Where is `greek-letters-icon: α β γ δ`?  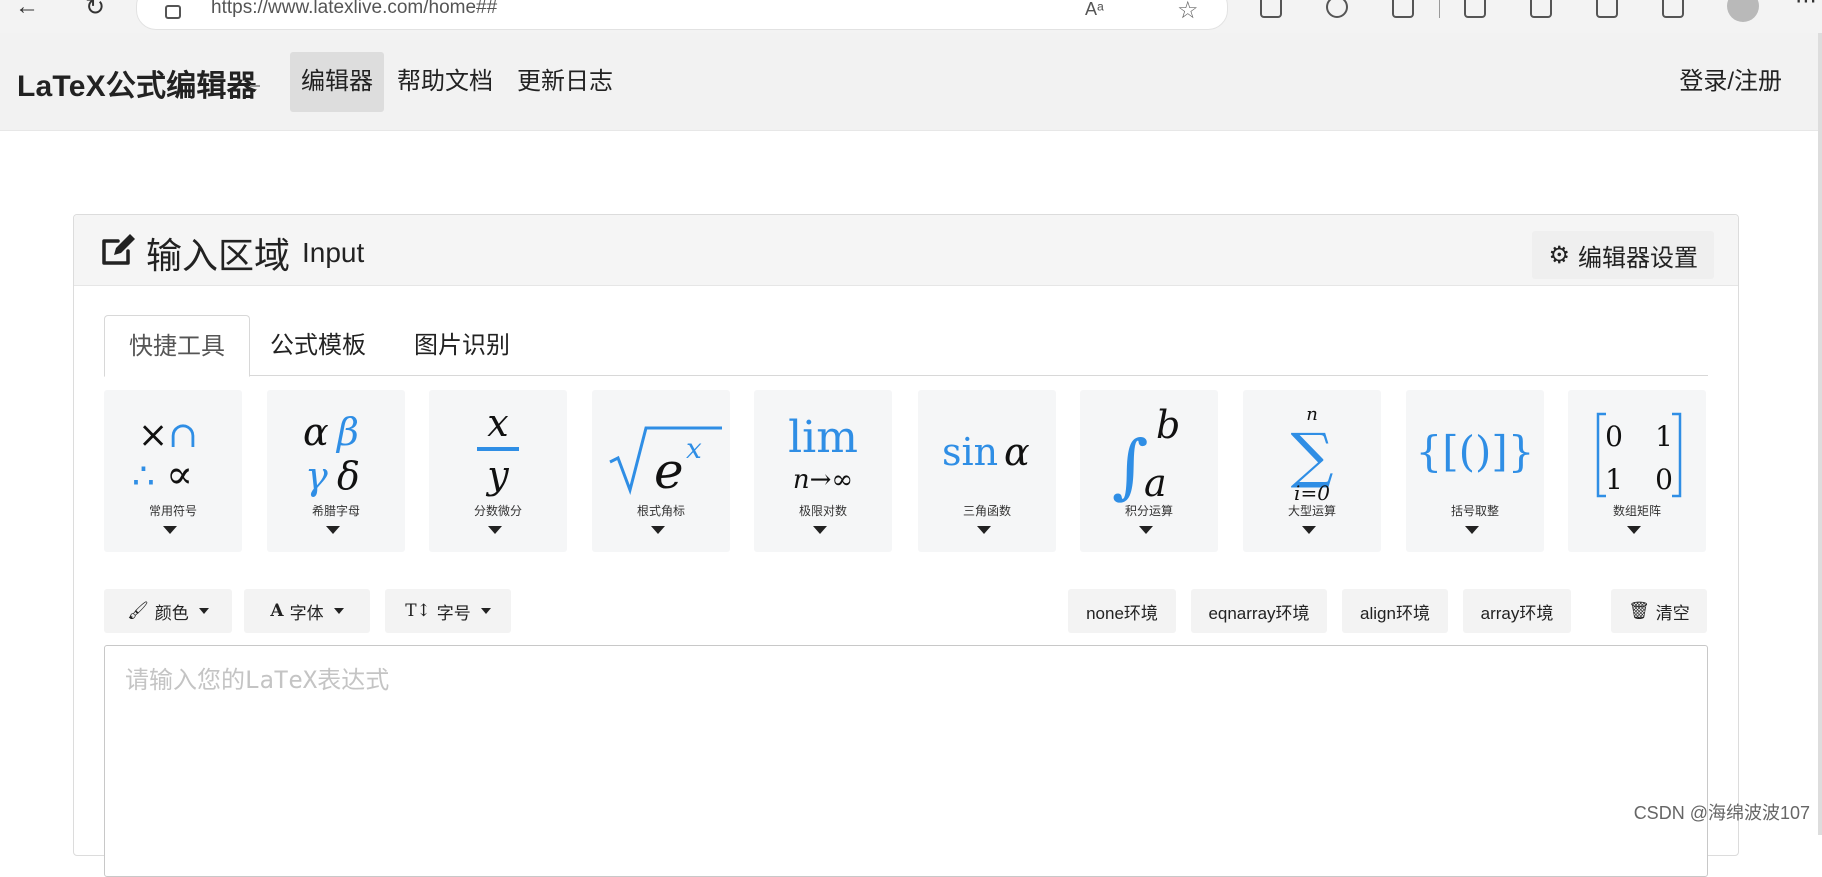
greek-letters-icon: α β γ δ is located at coordinates (331, 454).